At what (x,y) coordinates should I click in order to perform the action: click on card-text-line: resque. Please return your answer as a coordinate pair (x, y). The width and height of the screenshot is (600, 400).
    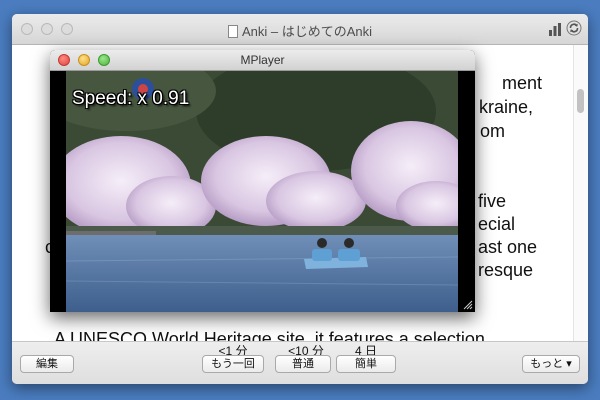
    Looking at the image, I should click on (506, 270).